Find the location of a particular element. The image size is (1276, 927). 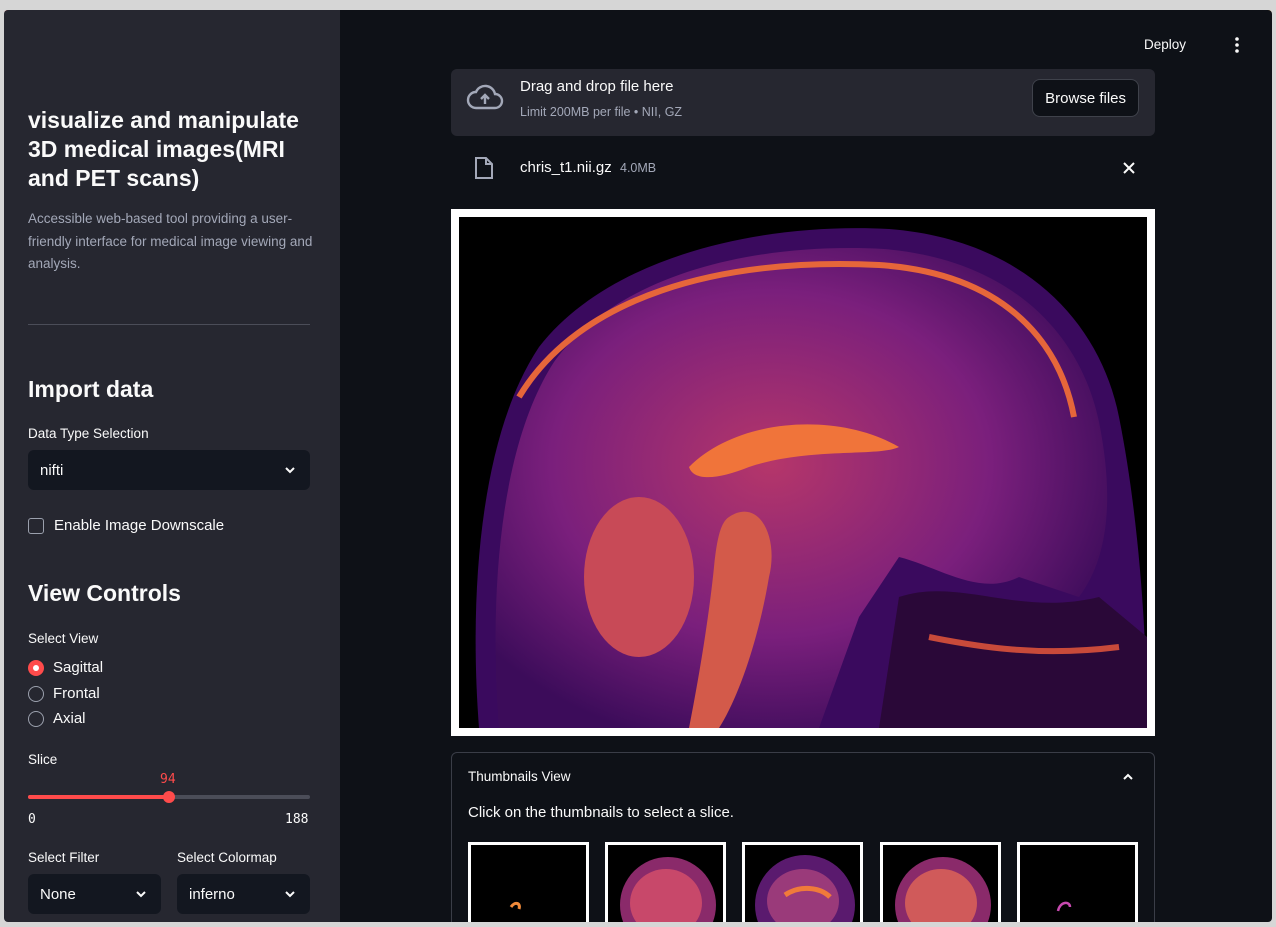

filter-value: None is located at coordinates (58, 894).